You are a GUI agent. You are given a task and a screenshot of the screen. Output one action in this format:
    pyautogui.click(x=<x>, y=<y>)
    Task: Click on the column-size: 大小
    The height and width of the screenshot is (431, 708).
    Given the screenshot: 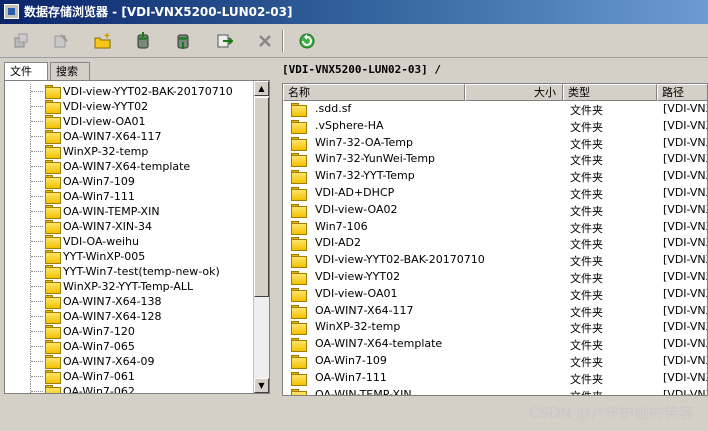 What is the action you would take?
    pyautogui.click(x=514, y=92)
    